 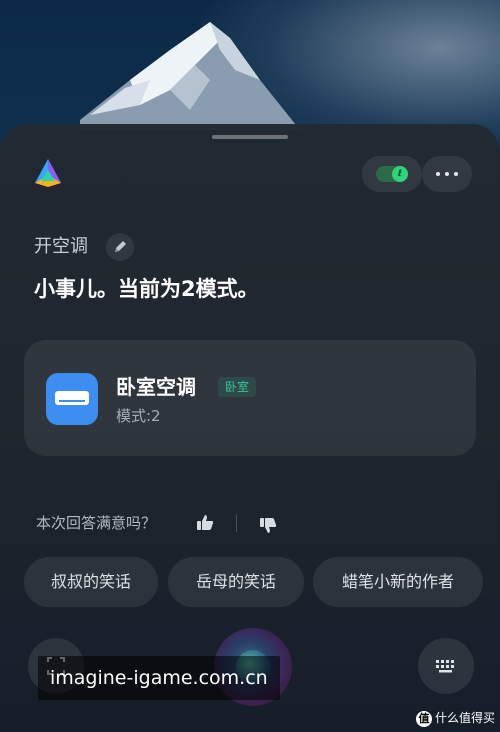 I want to click on suggestion-chip: 岳母的笑话, so click(x=236, y=582).